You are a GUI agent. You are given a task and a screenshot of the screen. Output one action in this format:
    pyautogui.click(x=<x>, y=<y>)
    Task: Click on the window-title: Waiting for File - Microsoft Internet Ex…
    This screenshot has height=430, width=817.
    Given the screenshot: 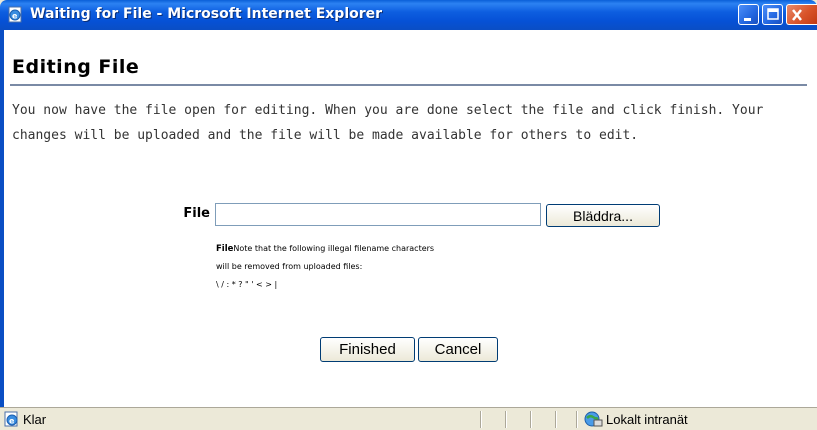 What is the action you would take?
    pyautogui.click(x=206, y=14)
    